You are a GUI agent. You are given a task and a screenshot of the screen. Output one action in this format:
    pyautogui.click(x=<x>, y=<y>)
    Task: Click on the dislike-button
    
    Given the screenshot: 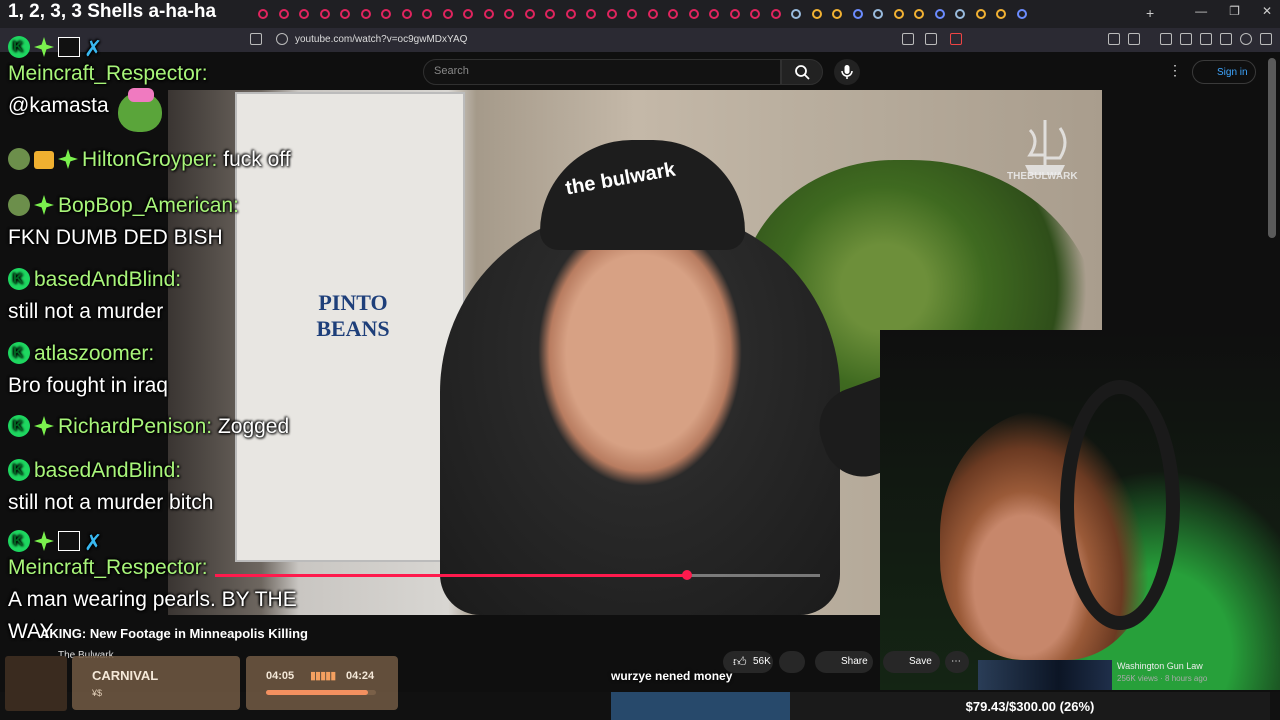 What is the action you would take?
    pyautogui.click(x=792, y=662)
    